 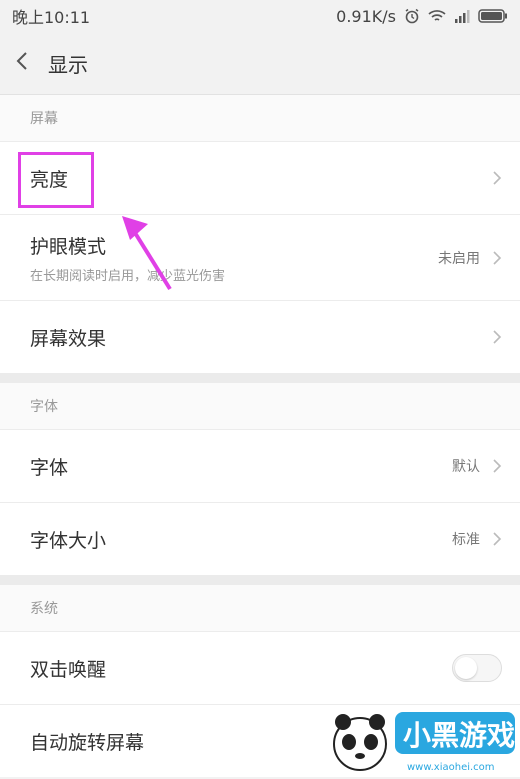 What do you see at coordinates (493, 16) in the screenshot?
I see `battery-icon` at bounding box center [493, 16].